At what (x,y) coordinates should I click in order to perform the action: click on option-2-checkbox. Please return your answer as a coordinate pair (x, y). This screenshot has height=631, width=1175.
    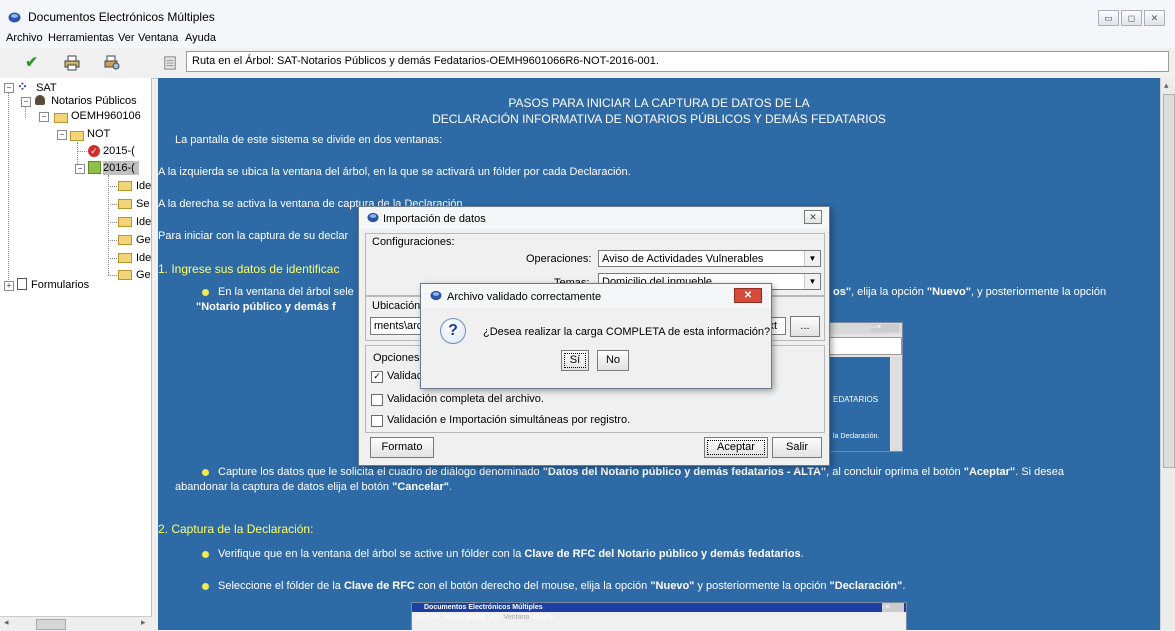
    Looking at the image, I should click on (377, 400).